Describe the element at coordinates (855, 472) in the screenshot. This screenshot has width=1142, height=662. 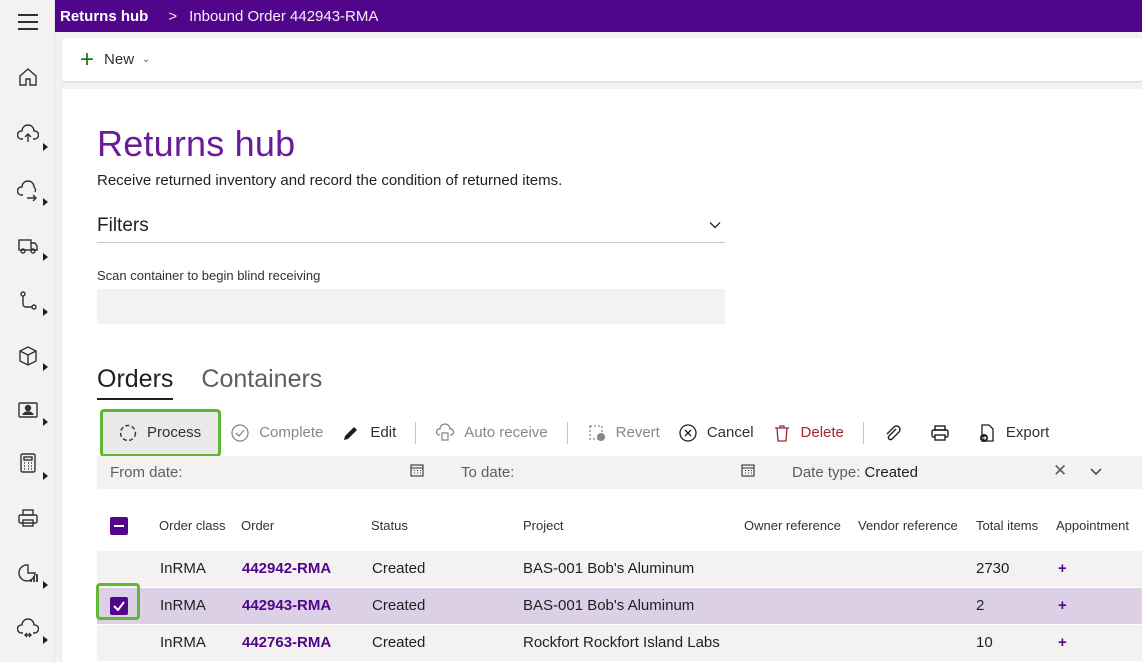
I see `date-type-field: Date type: Created` at that location.